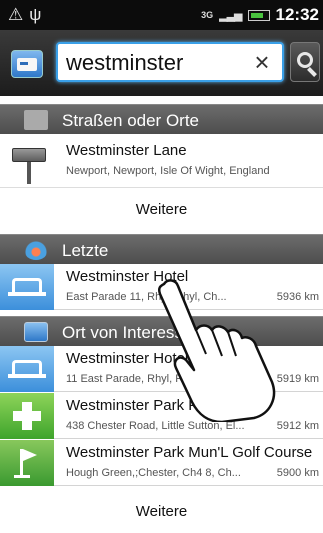 This screenshot has height=533, width=323. I want to click on pharmacy-icon, so click(27, 416).